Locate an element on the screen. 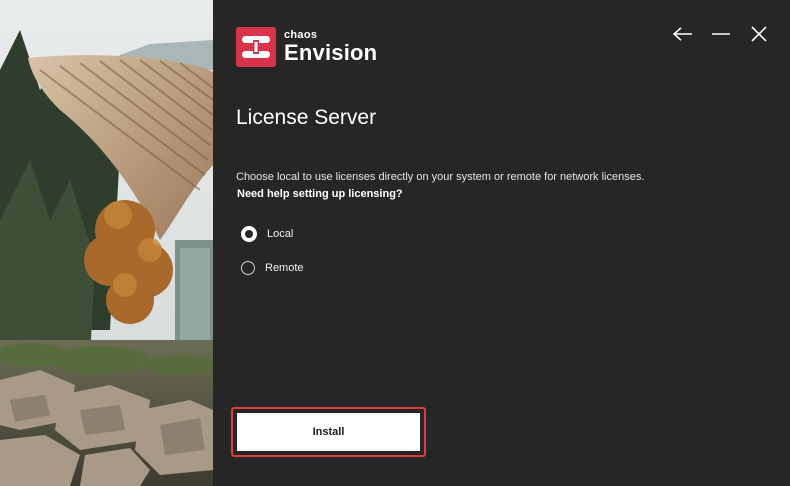 The width and height of the screenshot is (790, 486). radio-remote-indicator is located at coordinates (248, 268).